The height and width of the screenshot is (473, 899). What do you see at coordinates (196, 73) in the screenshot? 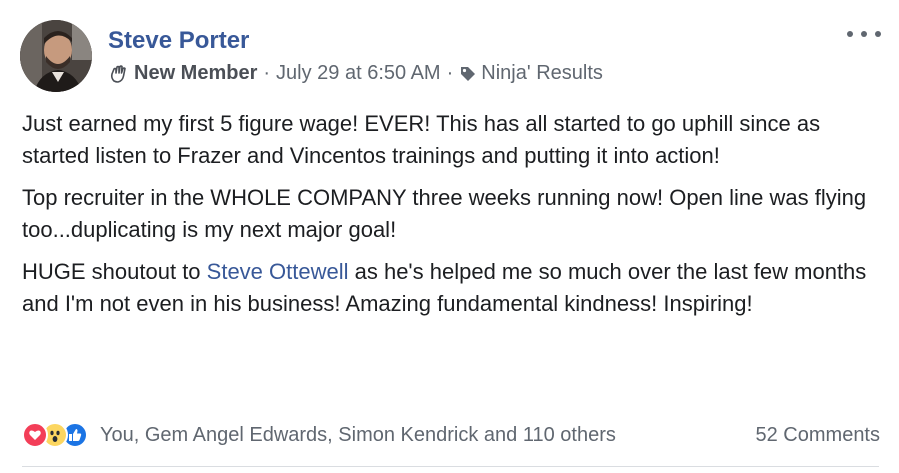
I see `member-badge: New Member` at bounding box center [196, 73].